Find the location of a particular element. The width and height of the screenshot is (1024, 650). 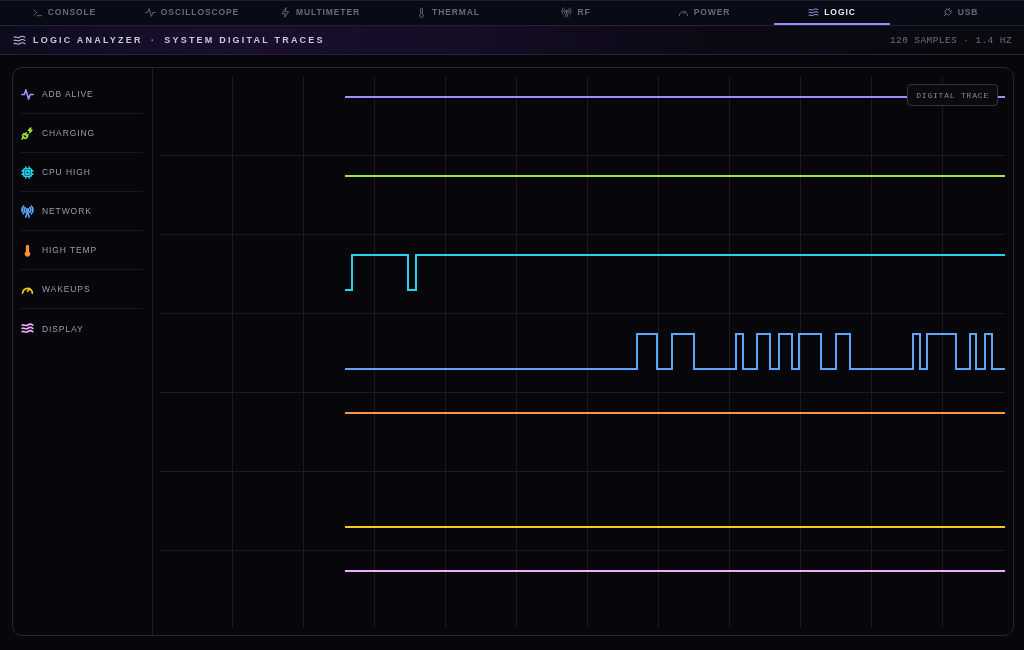

channel-name: WAKEUPS is located at coordinates (66, 289).